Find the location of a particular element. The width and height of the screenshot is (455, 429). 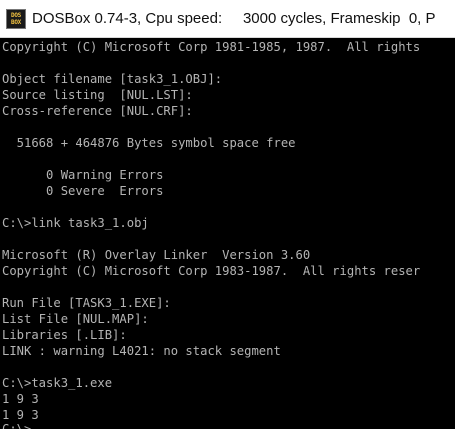

console-line: LINK : warning L4021: no stack segment is located at coordinates (141, 351).